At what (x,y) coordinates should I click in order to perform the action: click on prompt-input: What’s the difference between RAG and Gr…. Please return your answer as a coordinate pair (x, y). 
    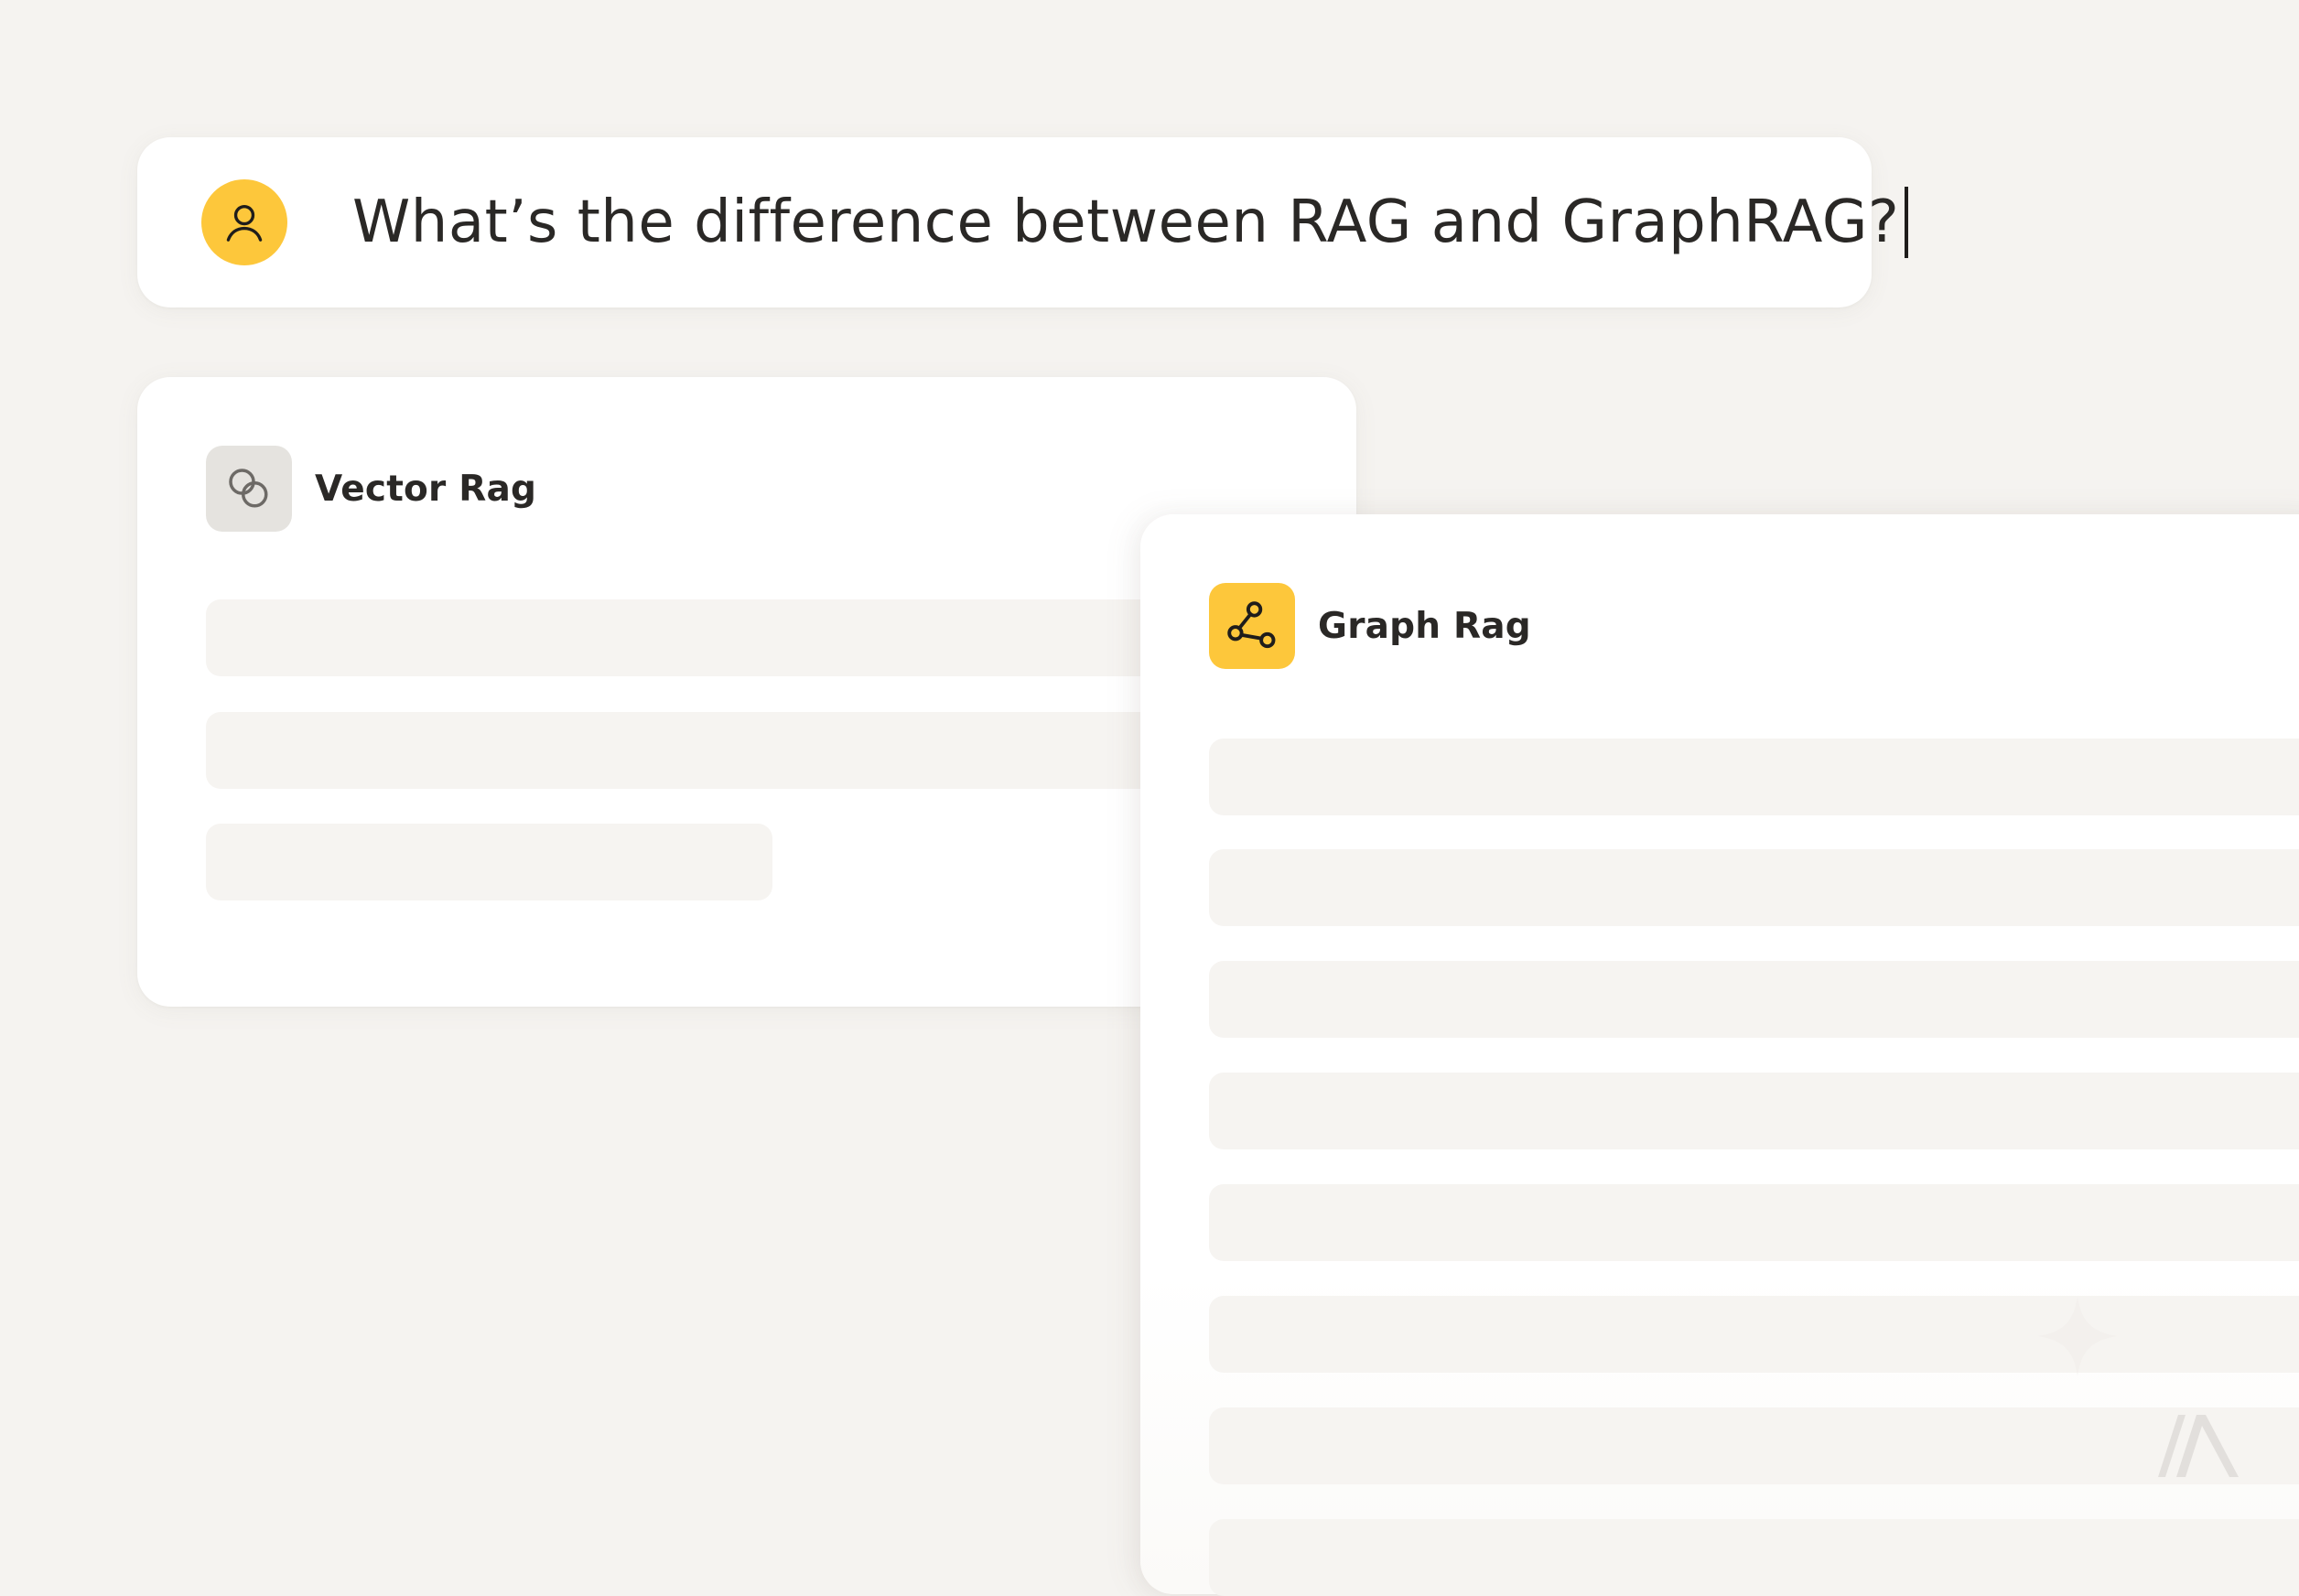
    Looking at the image, I should click on (1130, 222).